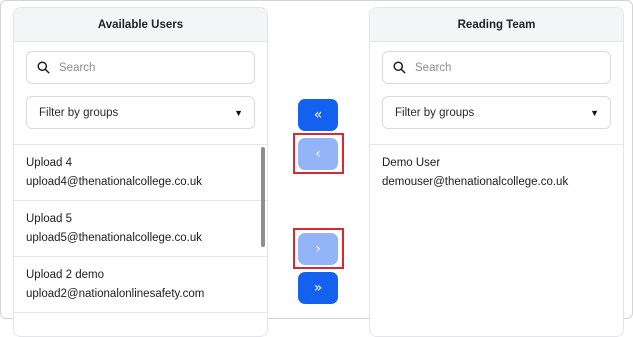  Describe the element at coordinates (318, 288) in the screenshot. I see `move-all-right-button: »` at that location.